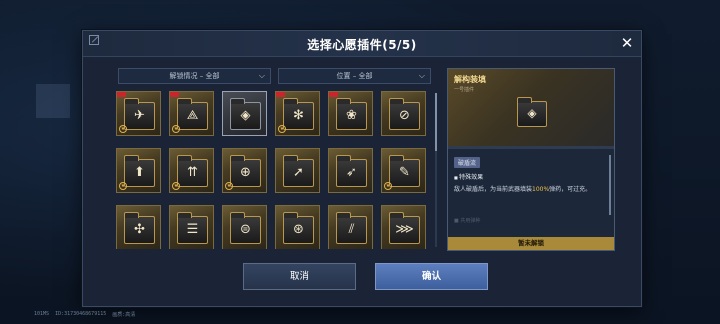 The height and width of the screenshot is (324, 720). Describe the element at coordinates (493, 189) in the screenshot. I see `effect-desc-text: 敌人破盾后，为当前武器填装` at that location.